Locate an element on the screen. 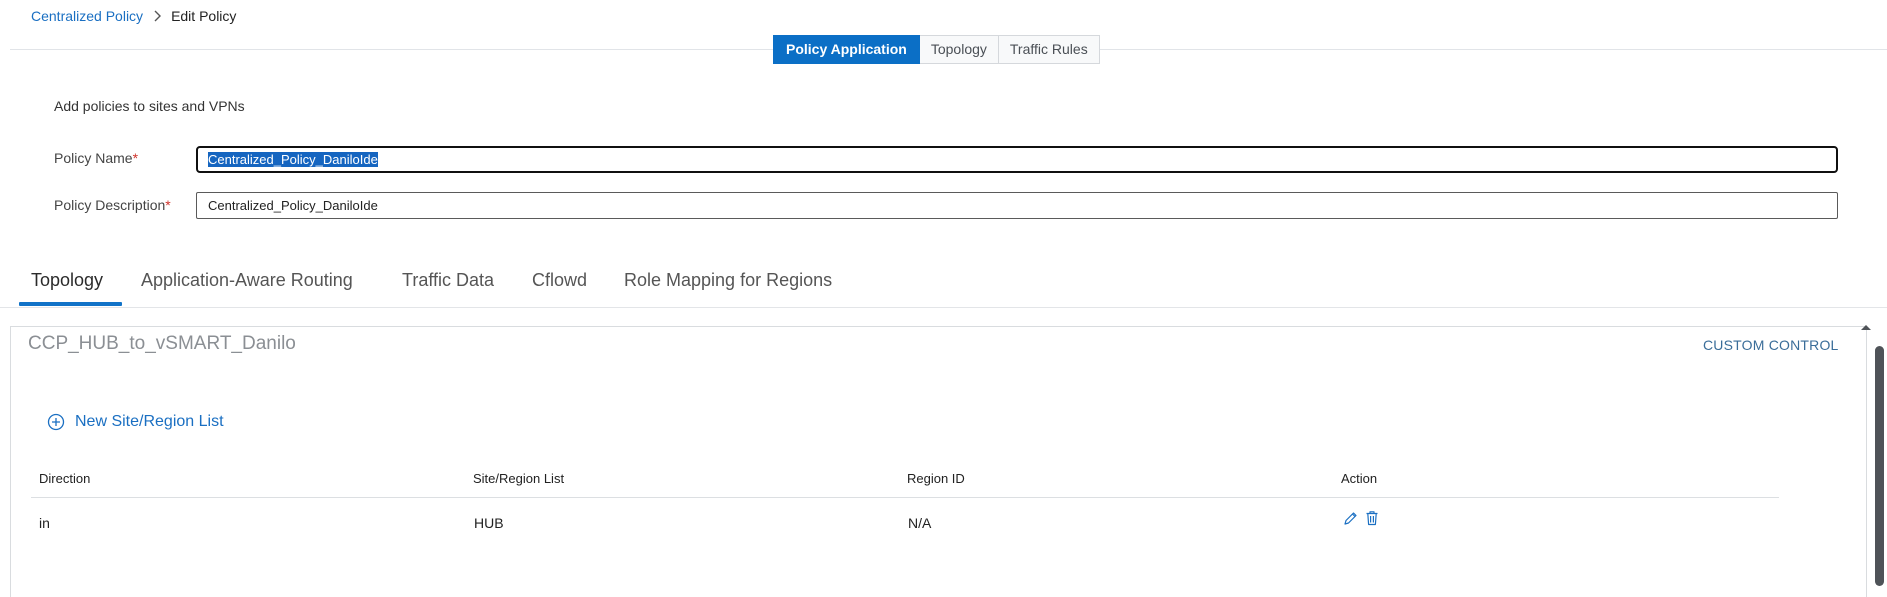 This screenshot has width=1887, height=597. new-site-region-list-button: New Site/Region List is located at coordinates (135, 422).